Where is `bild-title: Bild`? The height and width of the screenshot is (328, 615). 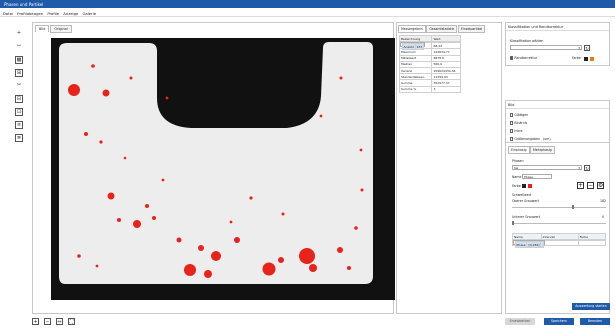
bild-title: Bild is located at coordinates (557, 105).